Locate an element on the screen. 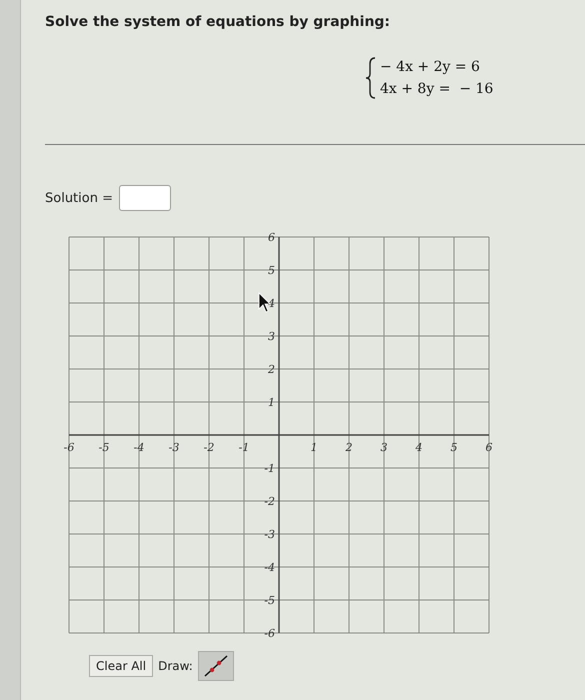  solution-field is located at coordinates (144, 198).